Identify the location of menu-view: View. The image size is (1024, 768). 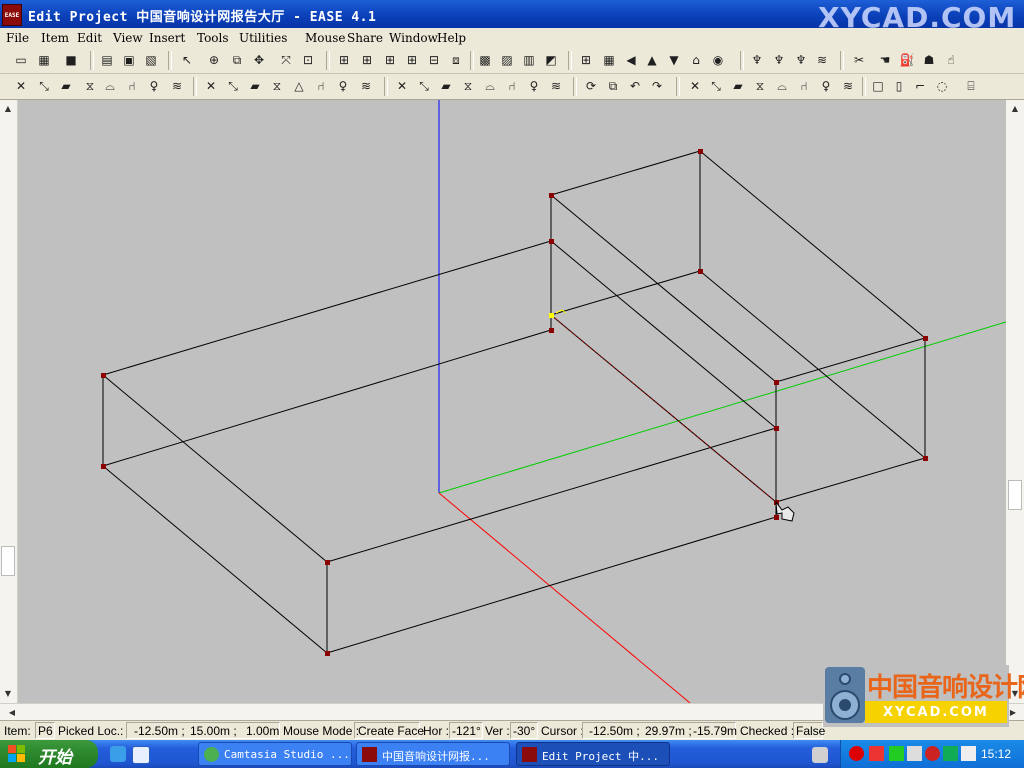
(128, 38).